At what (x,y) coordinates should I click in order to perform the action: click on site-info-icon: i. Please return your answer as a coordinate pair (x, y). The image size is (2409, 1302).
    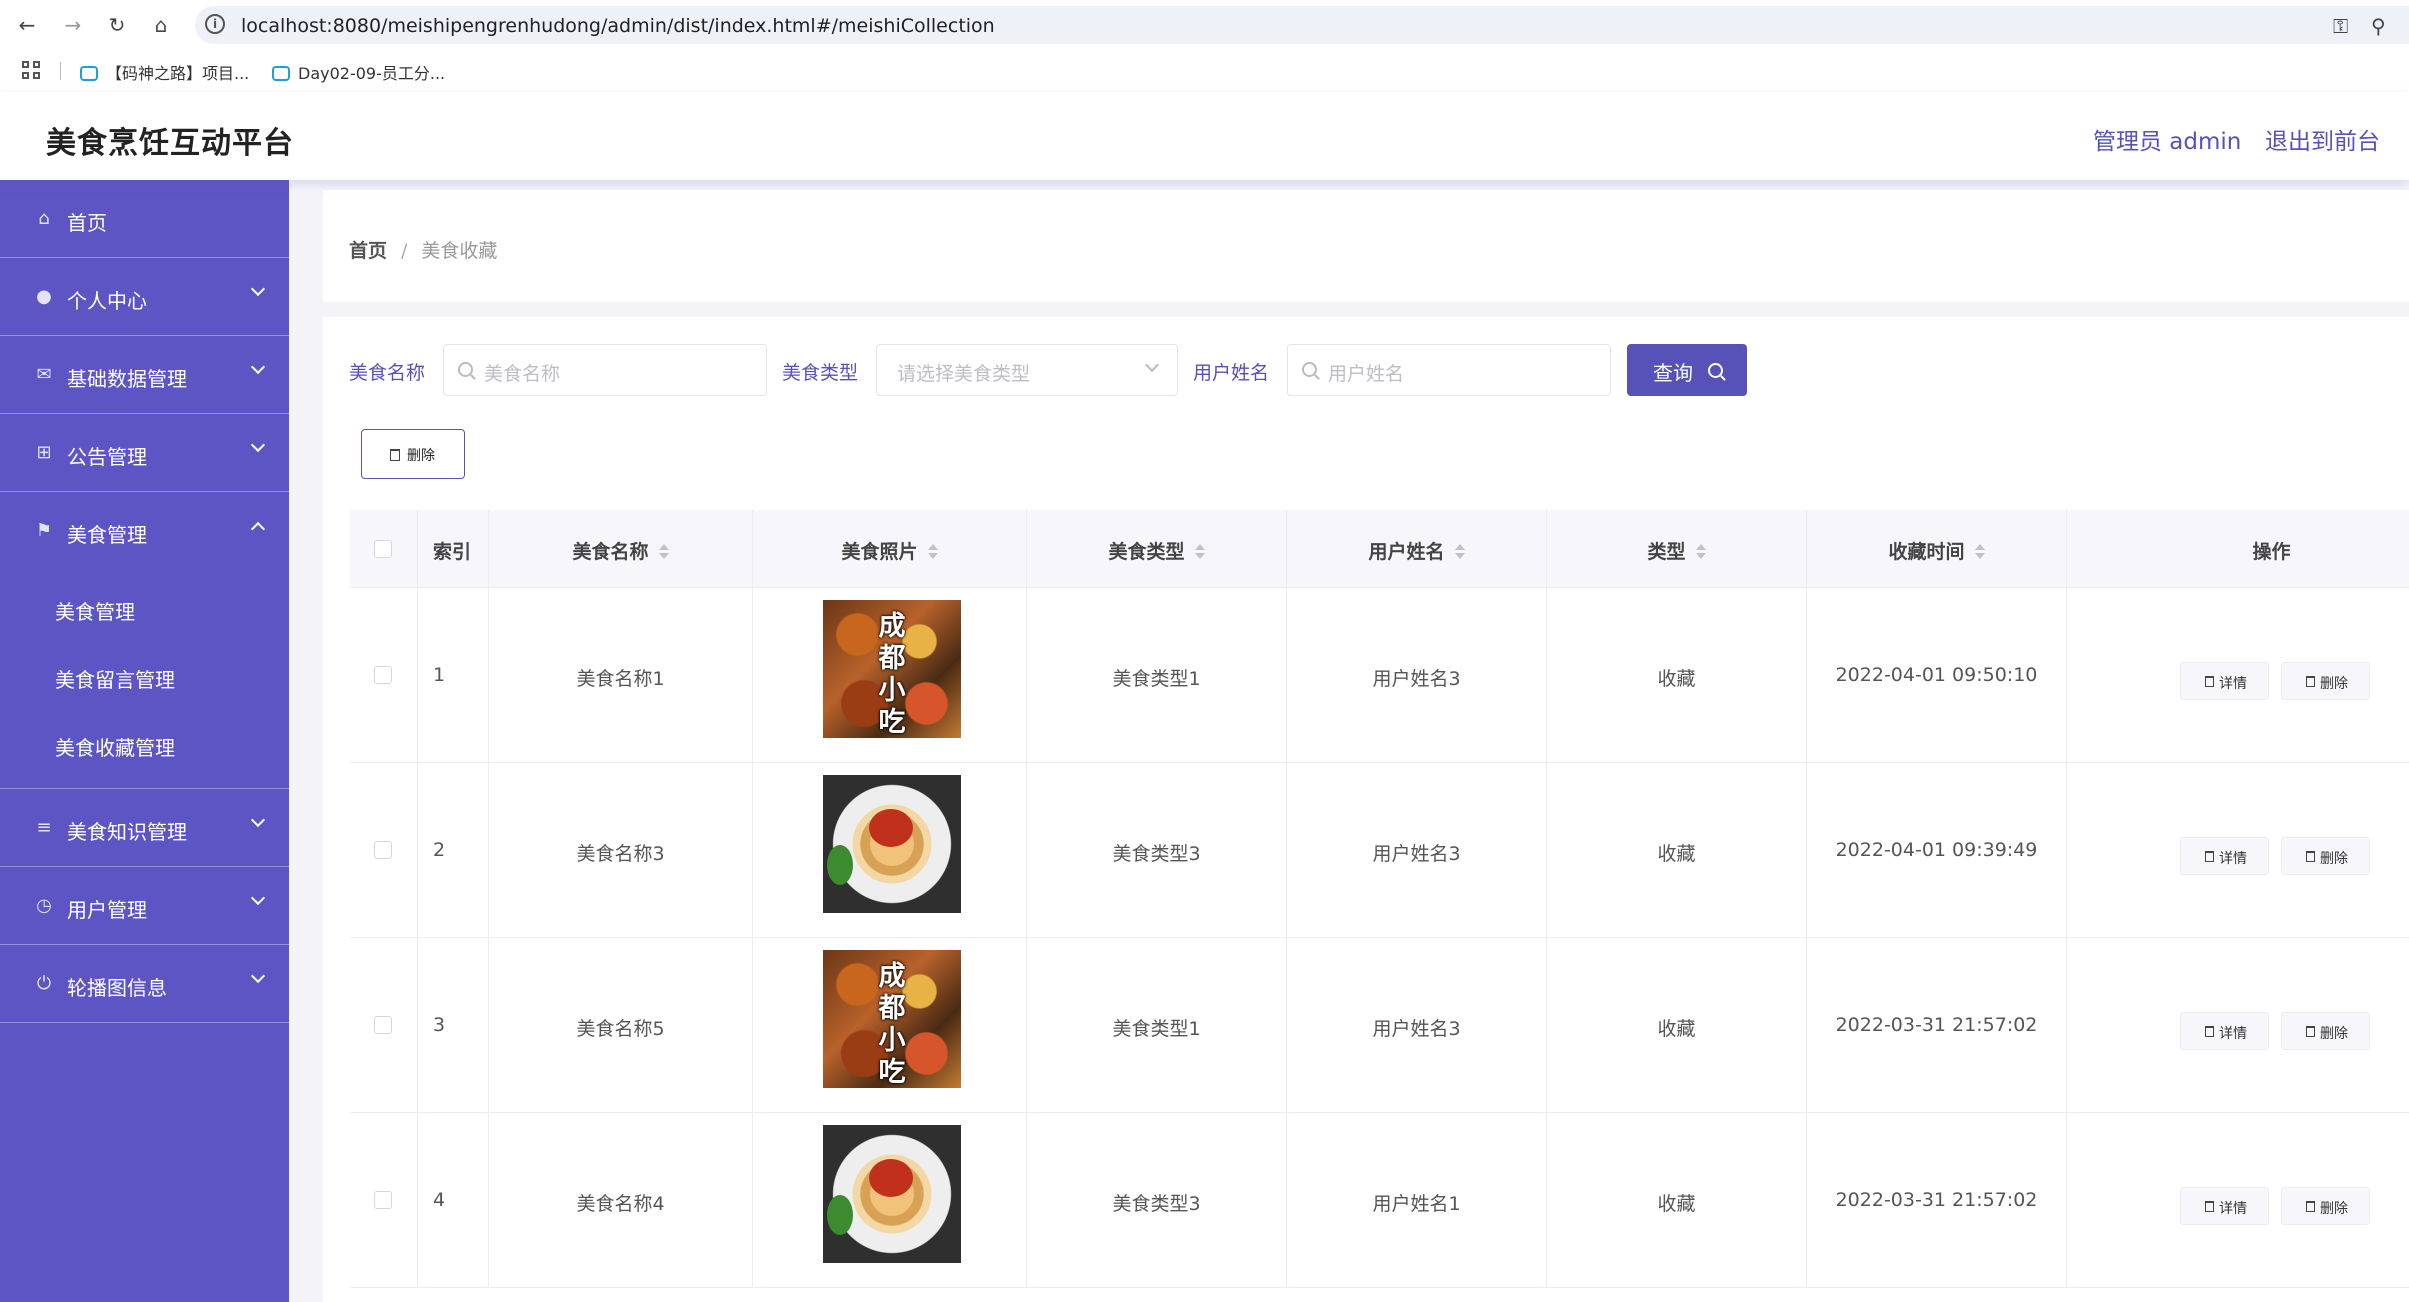
    Looking at the image, I should click on (215, 24).